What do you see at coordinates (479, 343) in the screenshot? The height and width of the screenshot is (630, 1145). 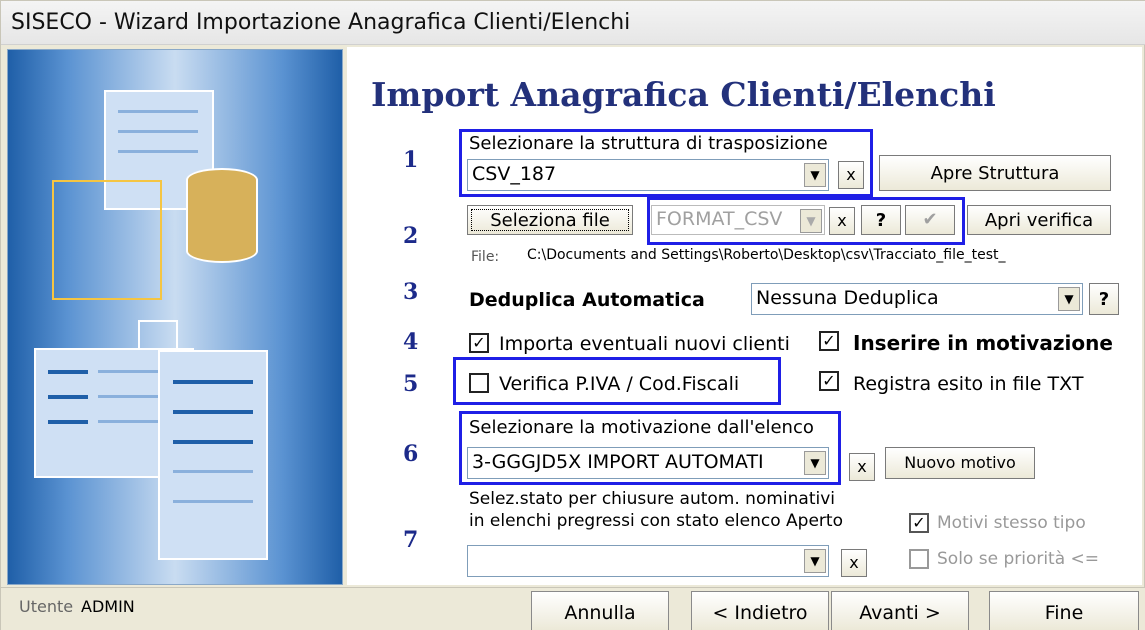 I see `import-new-clients-checkbox: ✓` at bounding box center [479, 343].